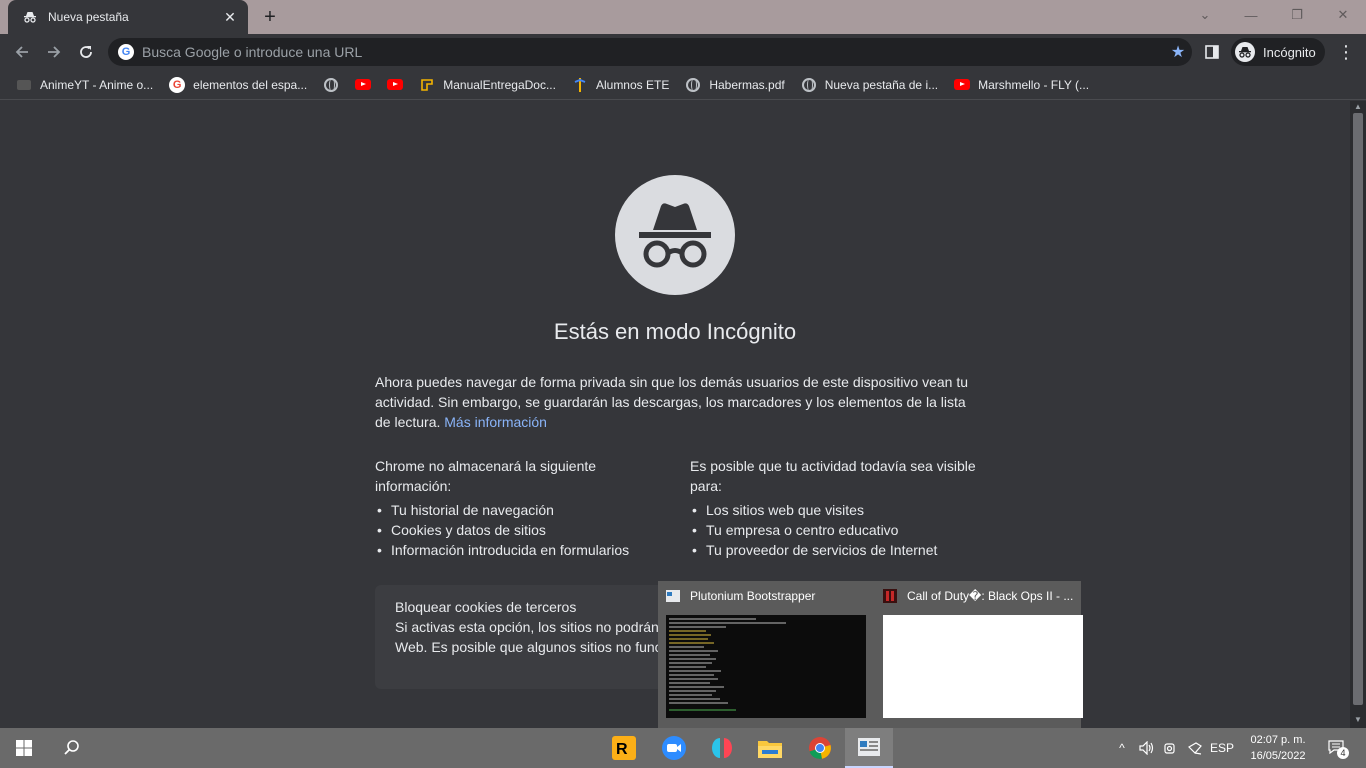  I want to click on vertical-scrollbar: ▲ ▼, so click(1358, 414).